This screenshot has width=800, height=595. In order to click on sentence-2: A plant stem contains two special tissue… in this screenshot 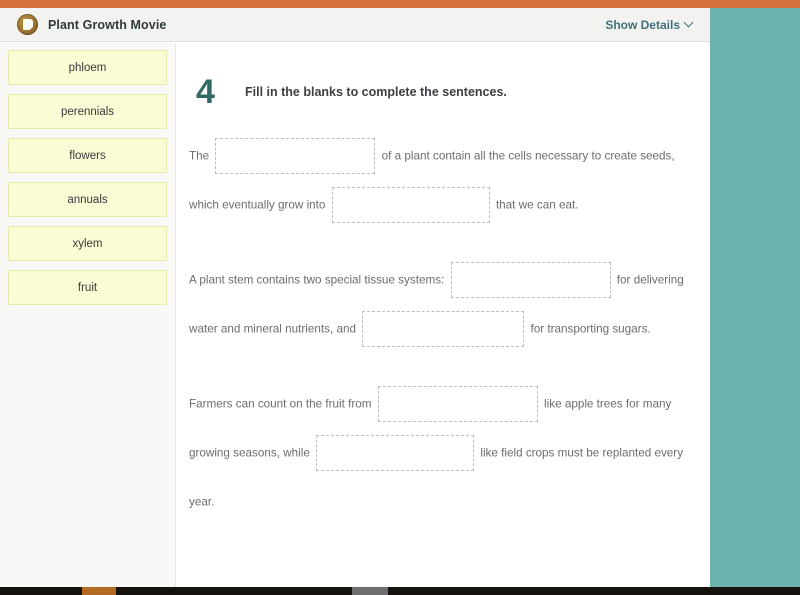, I will do `click(442, 304)`.